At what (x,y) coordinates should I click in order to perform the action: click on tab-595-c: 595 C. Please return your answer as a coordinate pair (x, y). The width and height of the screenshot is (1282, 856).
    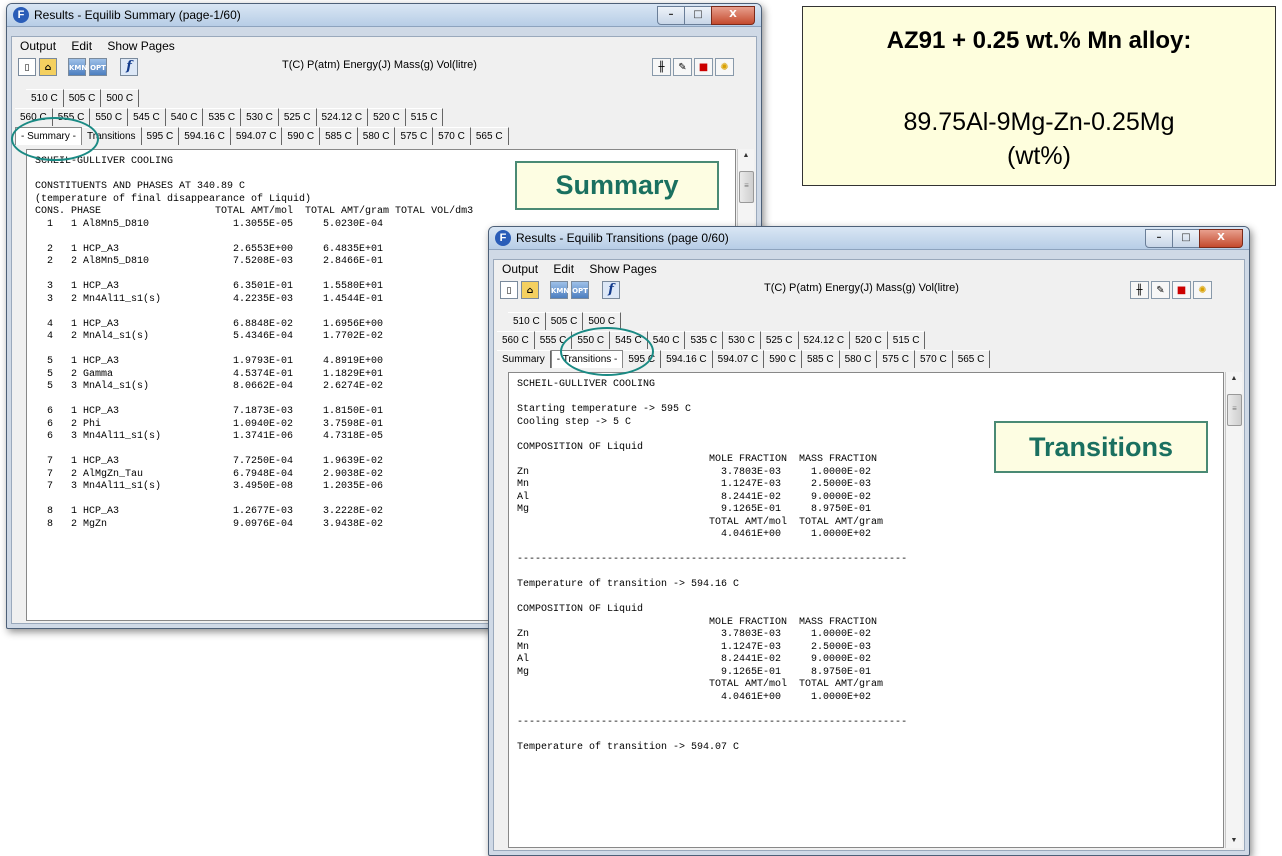
    Looking at the image, I should click on (160, 136).